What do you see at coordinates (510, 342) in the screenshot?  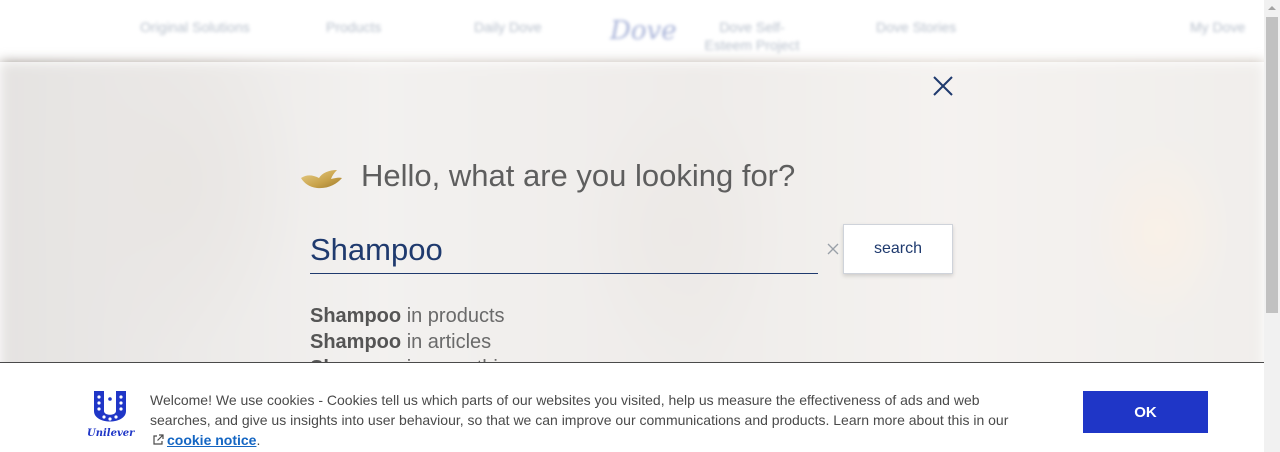 I see `suggestion-articles: Shampoo in articles` at bounding box center [510, 342].